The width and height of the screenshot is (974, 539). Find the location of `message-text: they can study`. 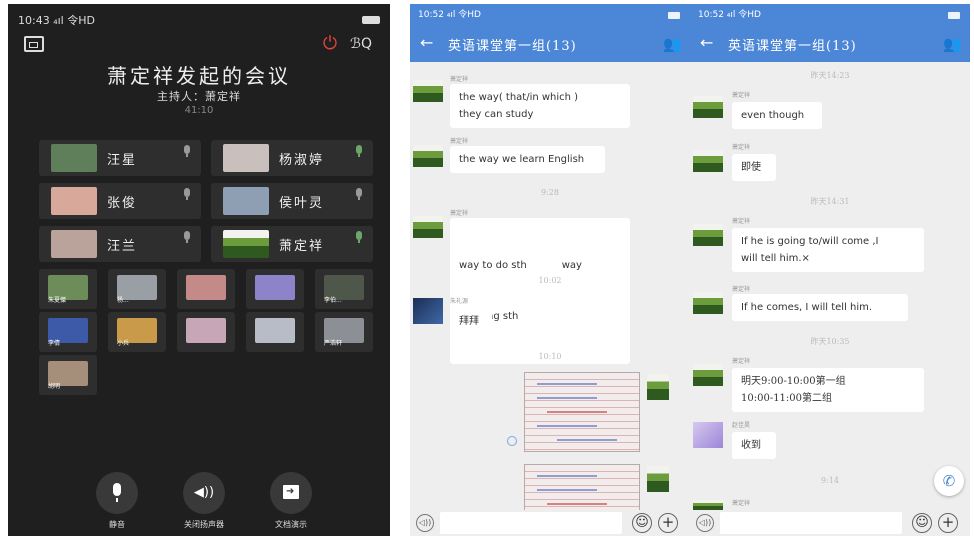

message-text: they can study is located at coordinates (496, 114).